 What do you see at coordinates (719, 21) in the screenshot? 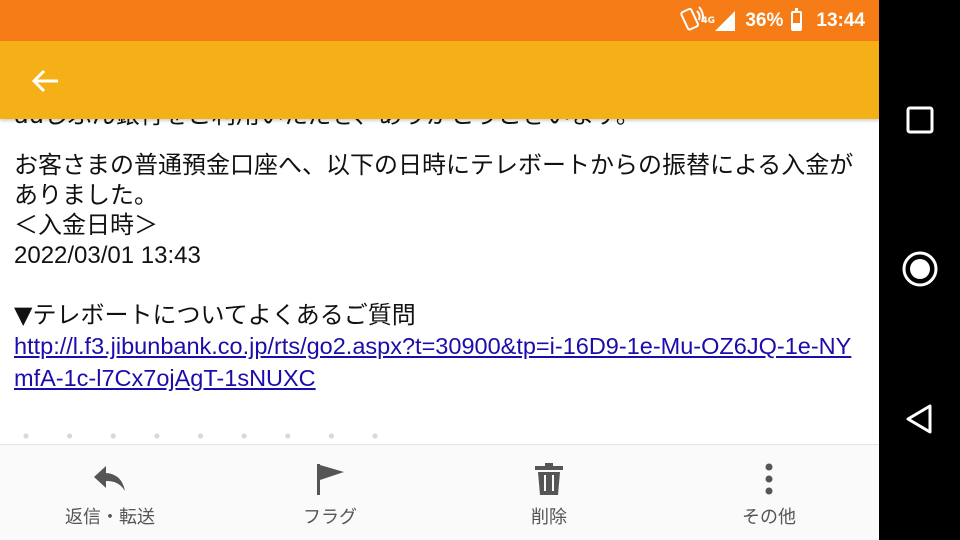
I see `signal-icon: 4G` at bounding box center [719, 21].